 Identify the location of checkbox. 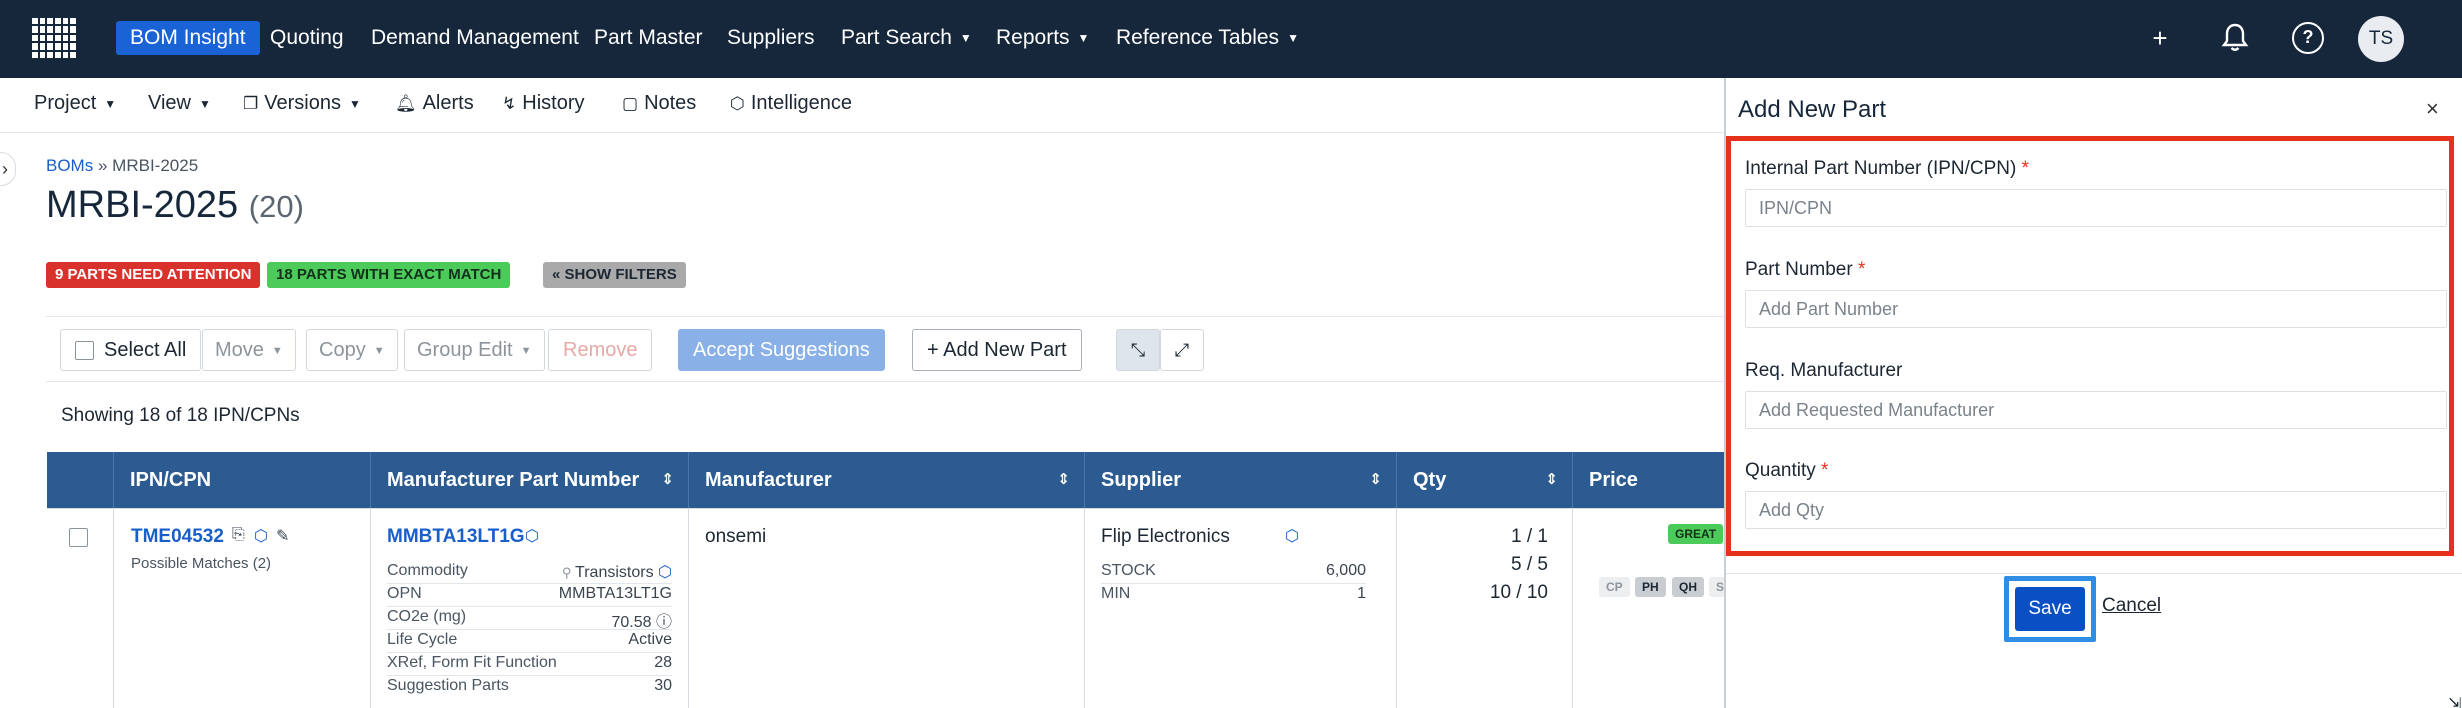
(84, 351).